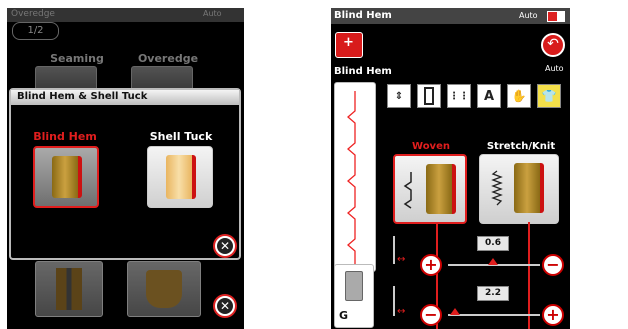 The image size is (628, 329). I want to click on length-value: 2.2, so click(493, 293).